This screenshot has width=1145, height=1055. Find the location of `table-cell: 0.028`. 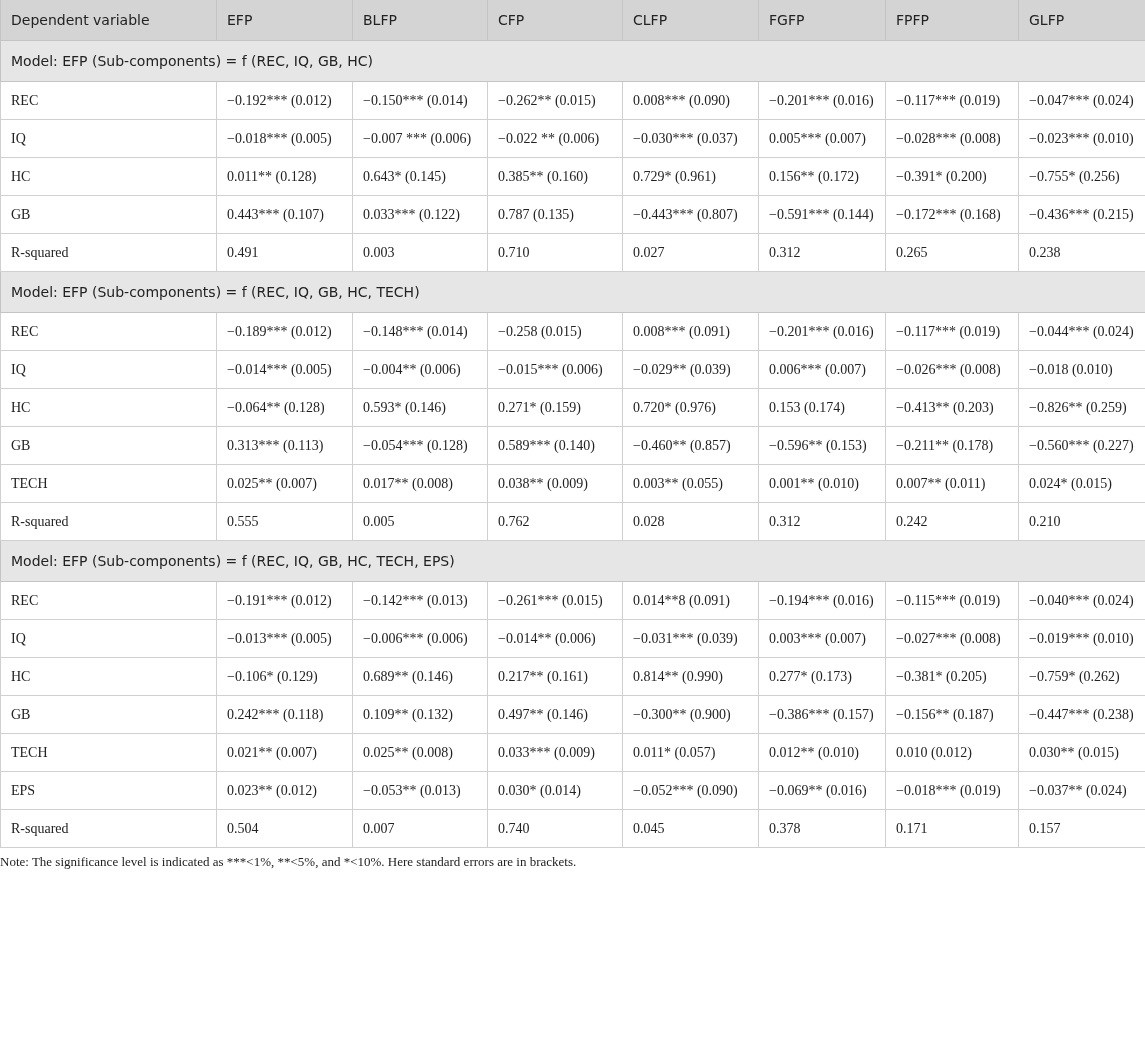

table-cell: 0.028 is located at coordinates (690, 521).